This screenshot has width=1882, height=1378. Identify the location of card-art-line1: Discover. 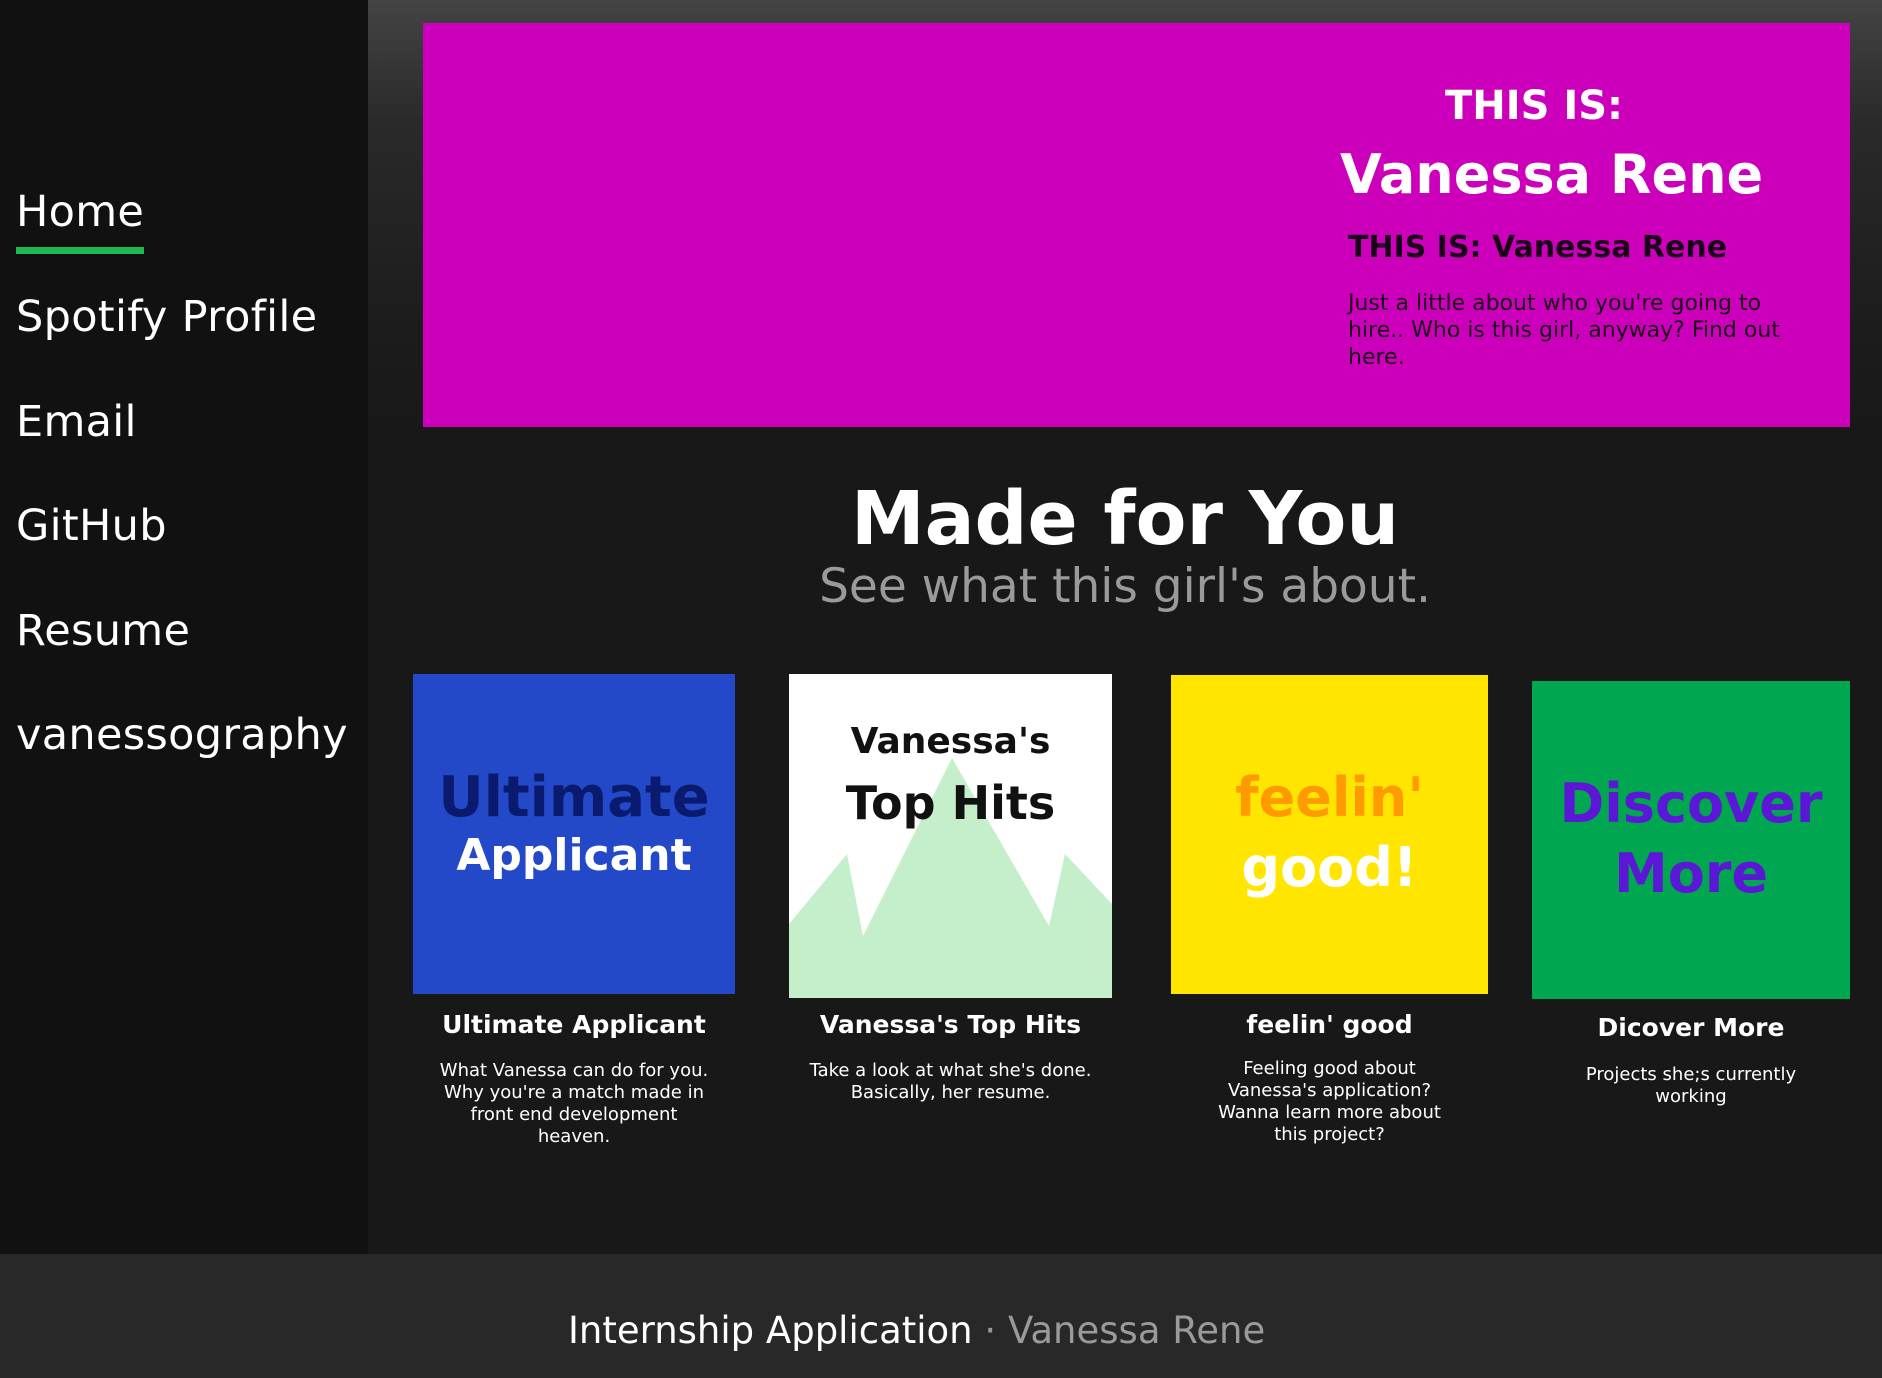
(1691, 803).